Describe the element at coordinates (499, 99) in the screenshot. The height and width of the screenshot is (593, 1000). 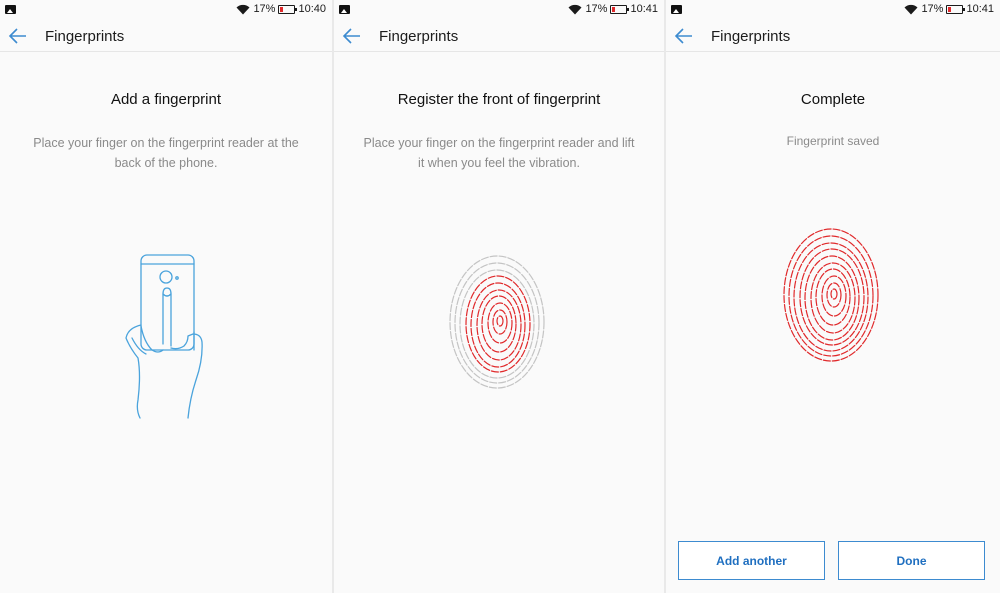
I see `step-heading: Register the front of fingerprint` at that location.